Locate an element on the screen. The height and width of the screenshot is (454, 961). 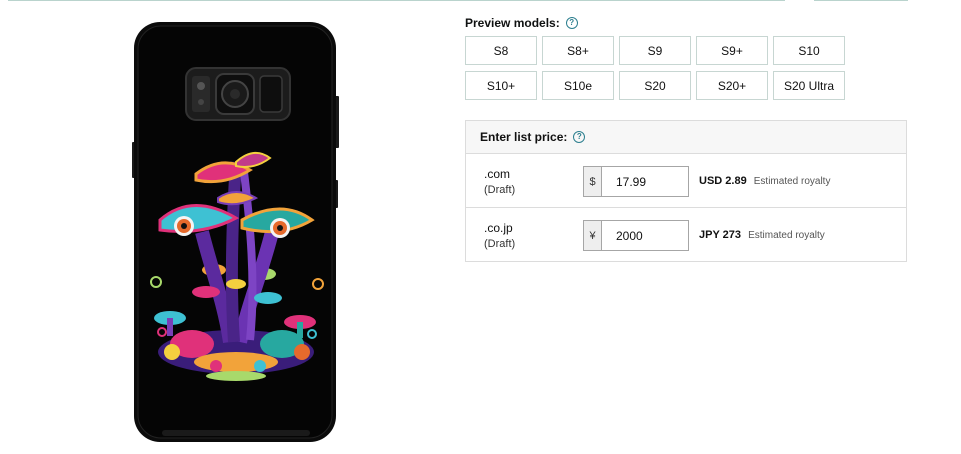
model-button-s10-plus: S10+ is located at coordinates (501, 85).